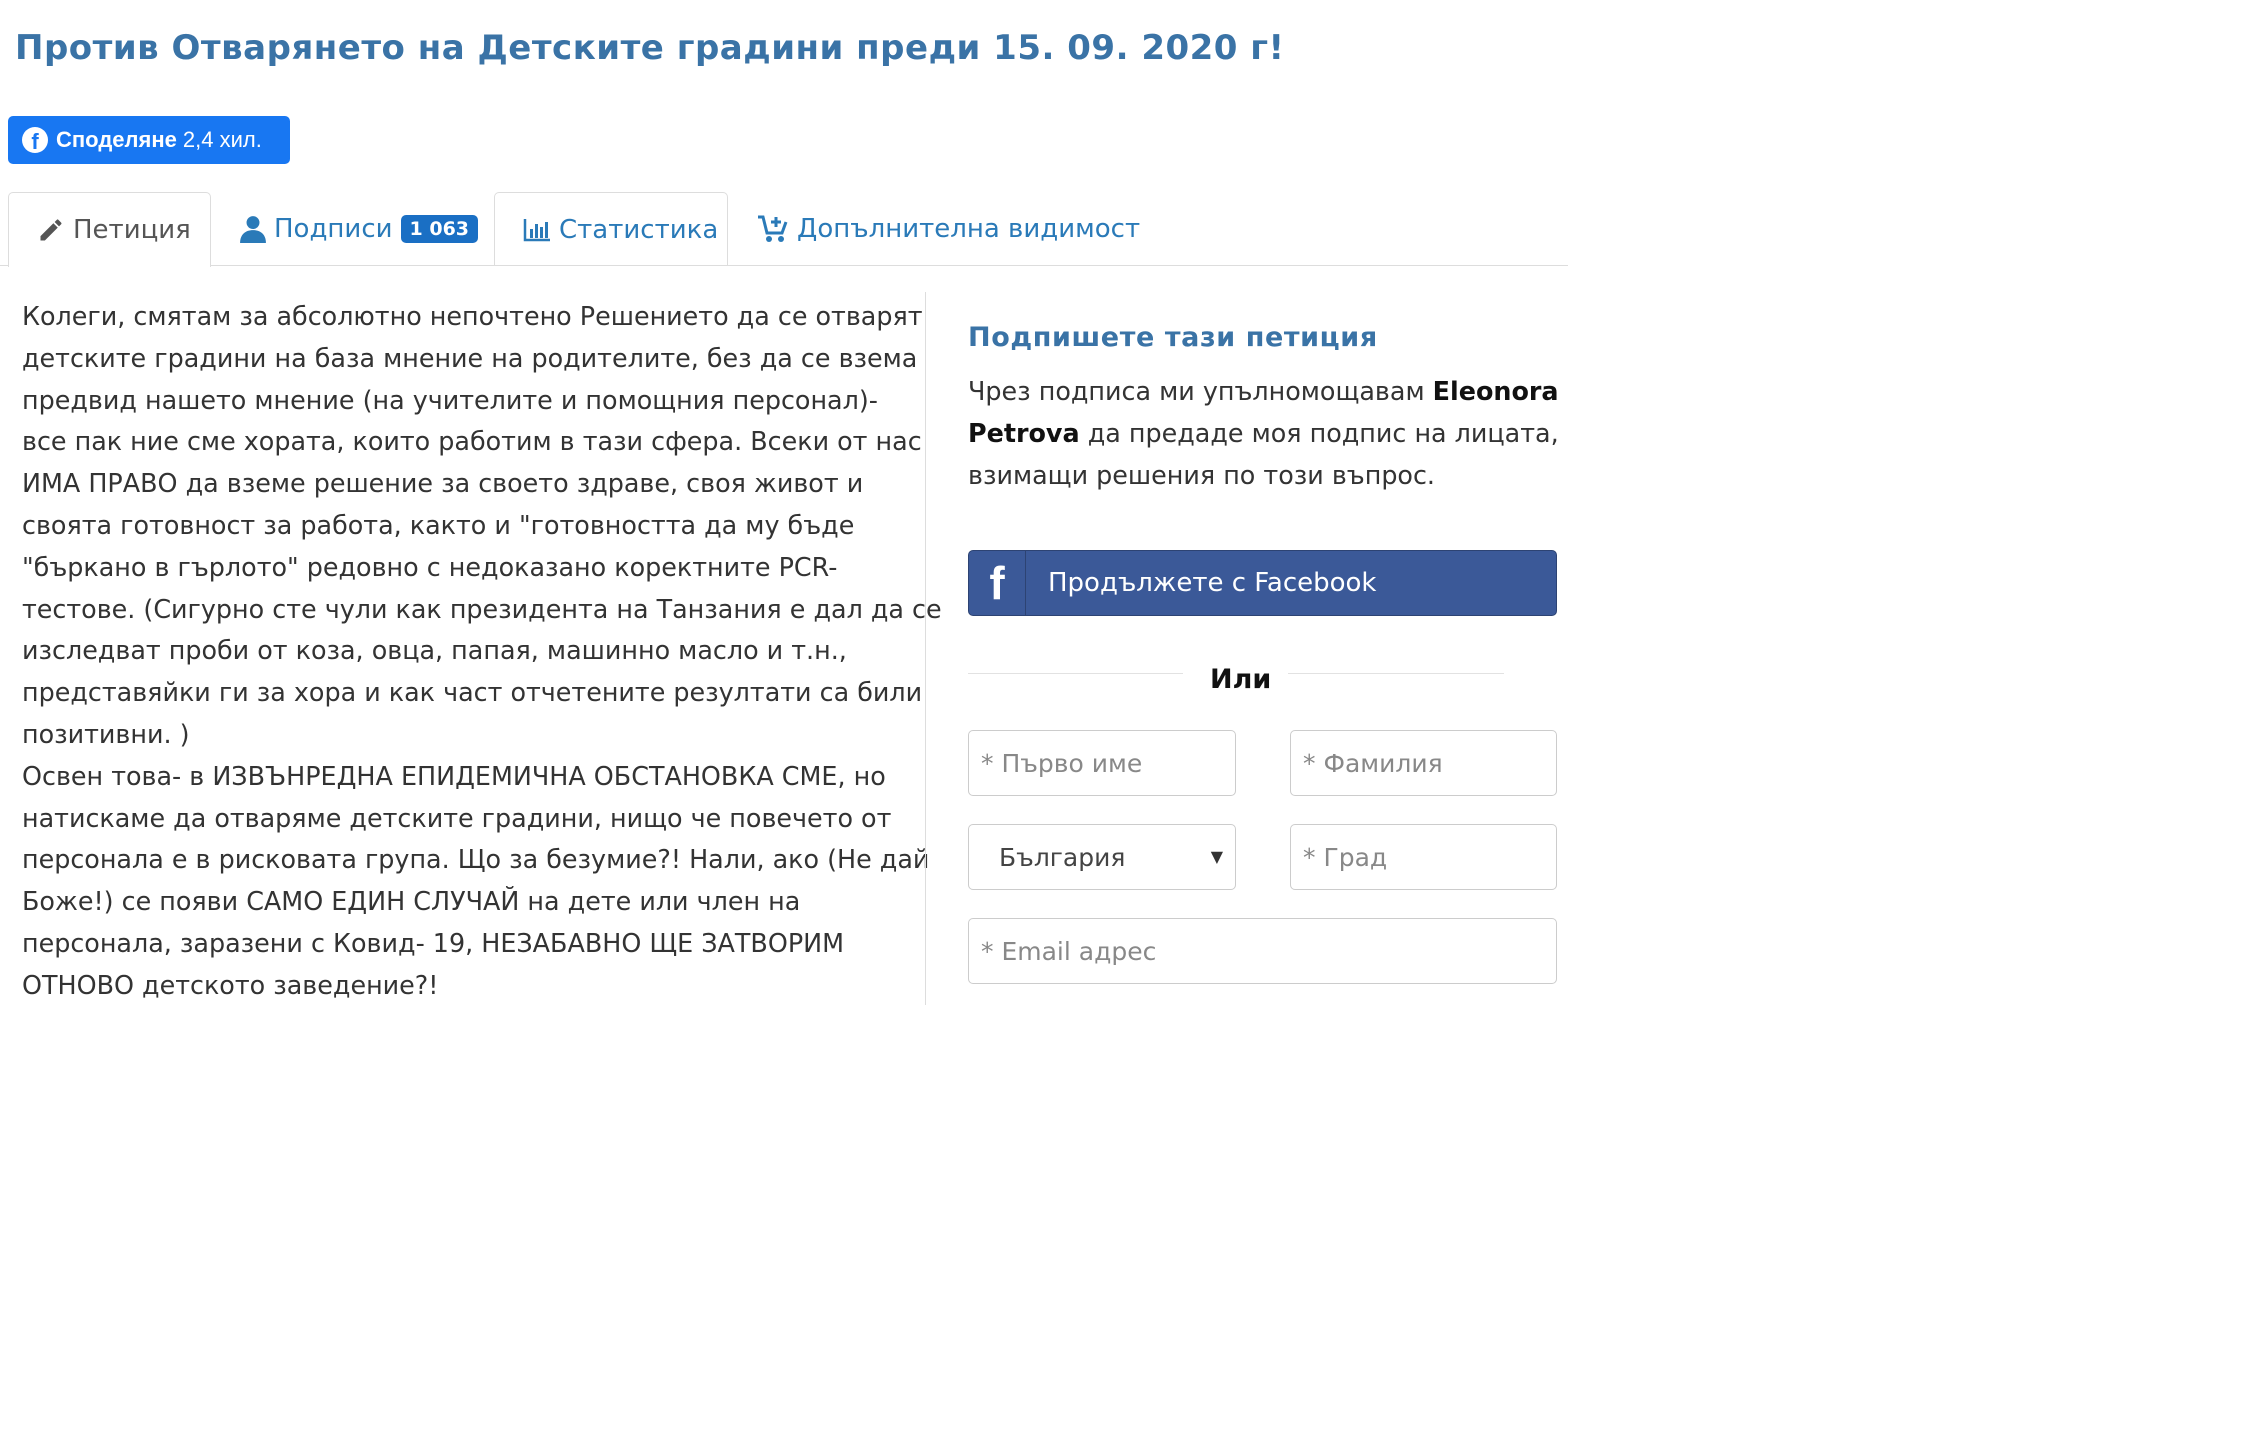 The width and height of the screenshot is (2248, 1439). What do you see at coordinates (1495, 391) in the screenshot?
I see `author-name: Eleonora` at bounding box center [1495, 391].